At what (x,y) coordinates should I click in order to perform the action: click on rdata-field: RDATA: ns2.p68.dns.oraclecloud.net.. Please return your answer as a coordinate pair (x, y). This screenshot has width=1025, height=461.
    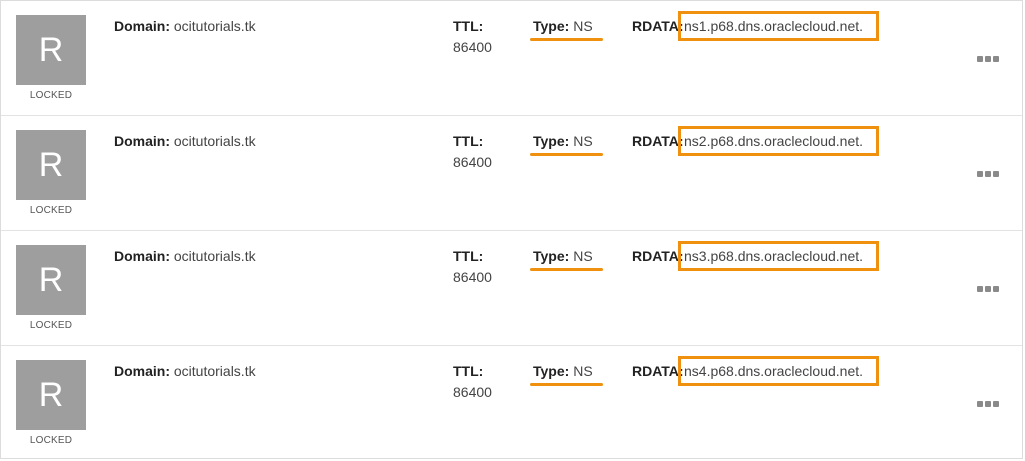
    Looking at the image, I should click on (755, 141).